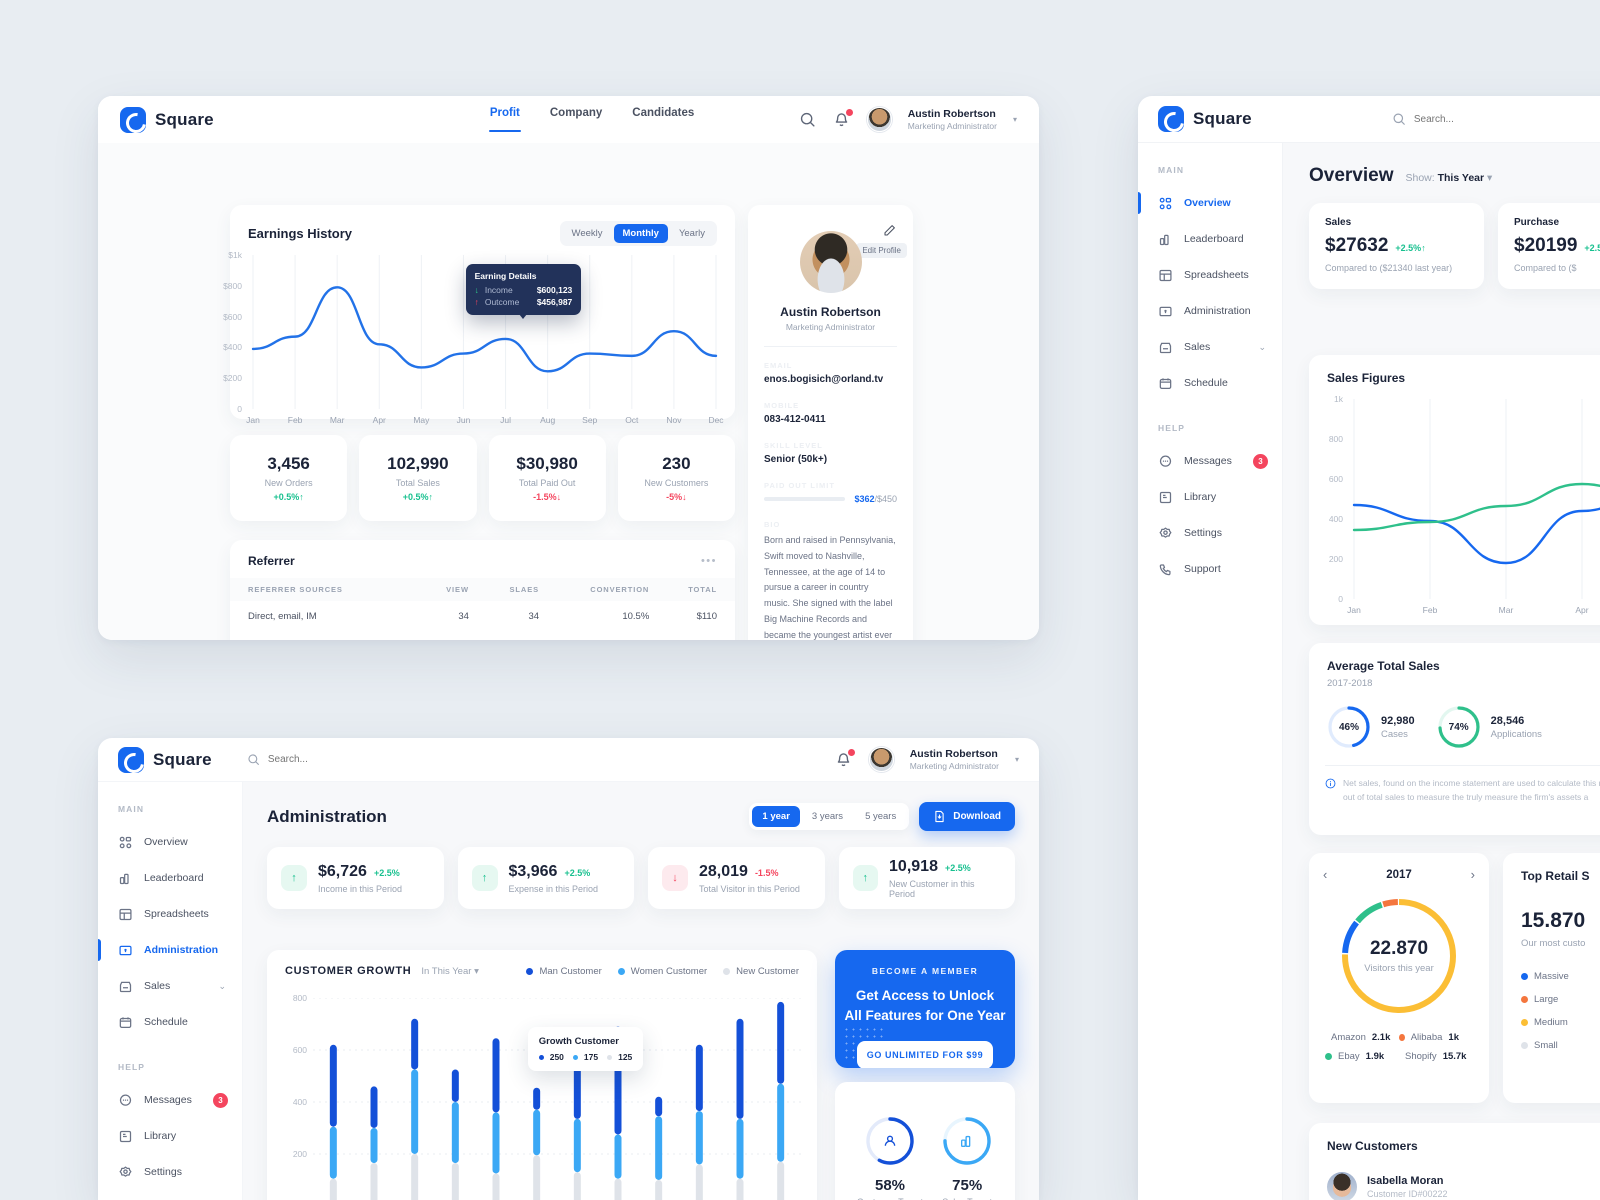 The width and height of the screenshot is (1600, 1200). I want to click on promo-kicker: BECOME A MEMBER, so click(925, 971).